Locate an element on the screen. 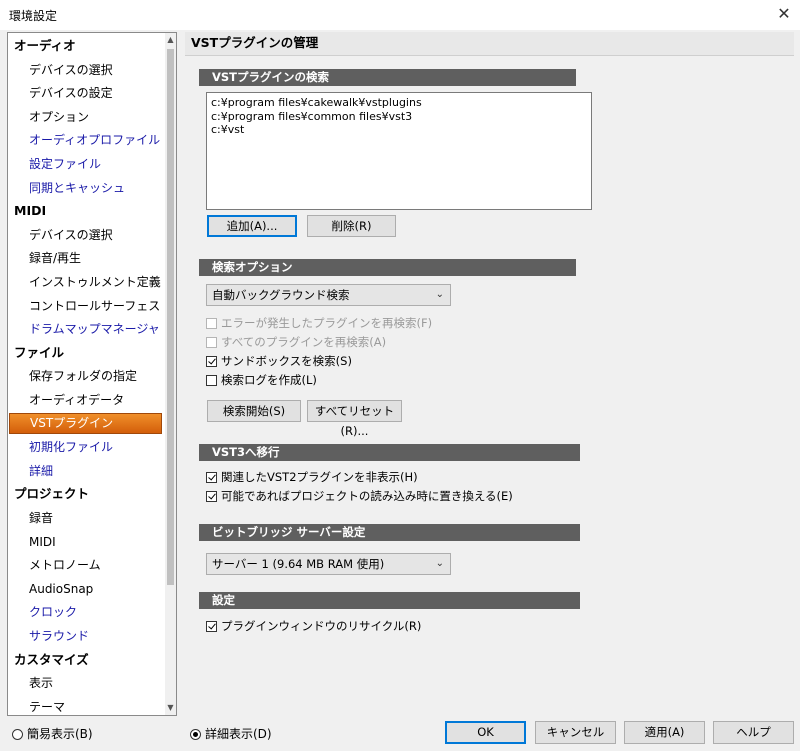  nav-item: 表示 is located at coordinates (86, 683).